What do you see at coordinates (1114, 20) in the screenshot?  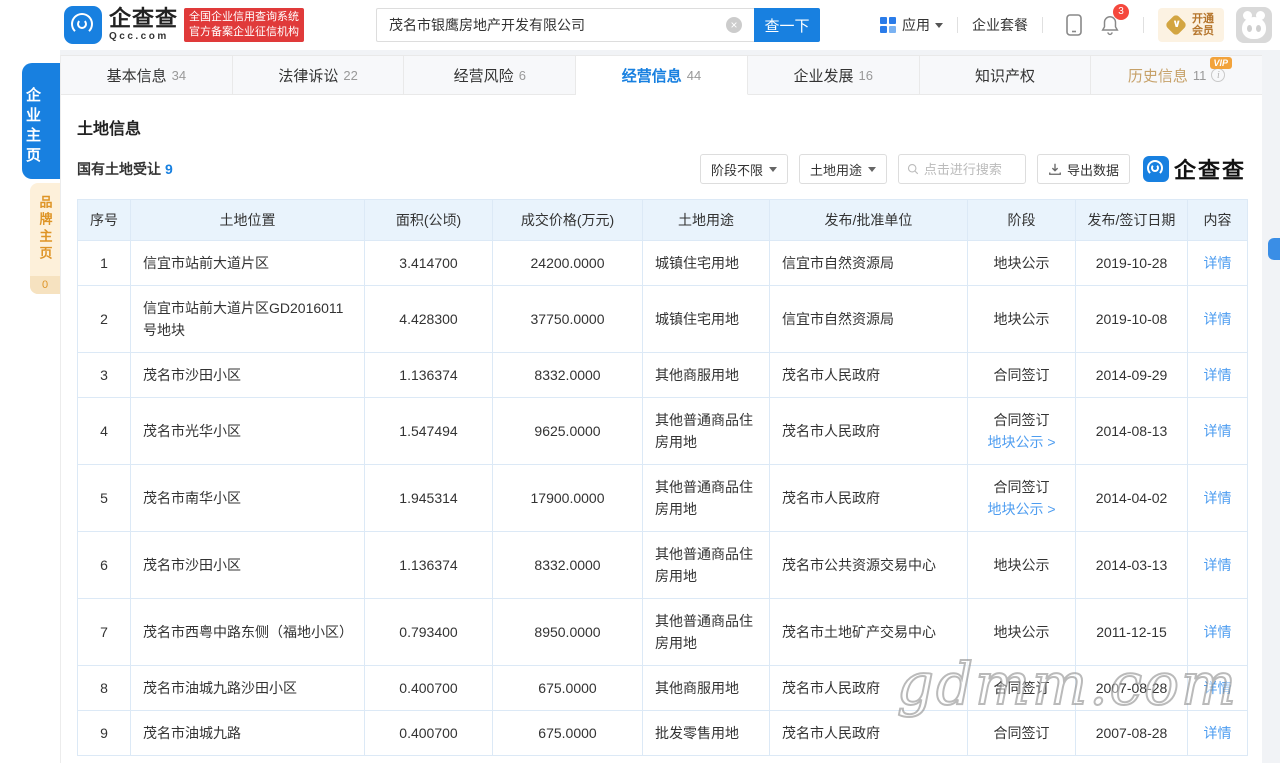 I see `notification-bell-icon: 3` at bounding box center [1114, 20].